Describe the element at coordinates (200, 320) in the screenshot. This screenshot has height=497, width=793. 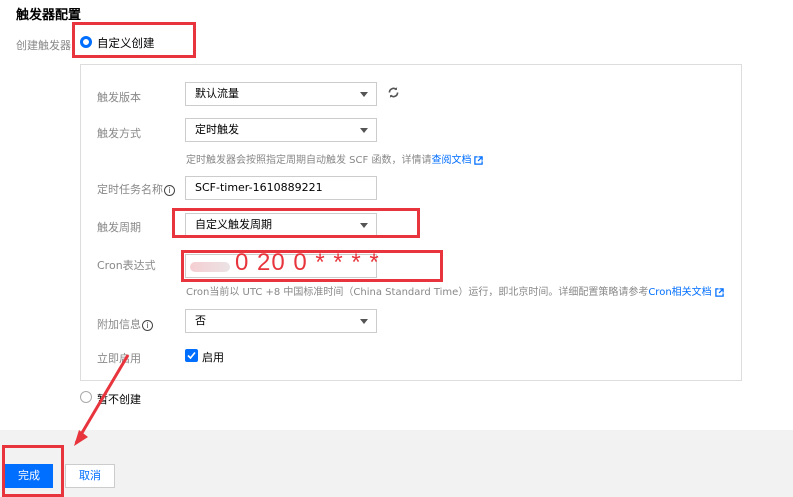
I see `extra-select-value: 否` at that location.